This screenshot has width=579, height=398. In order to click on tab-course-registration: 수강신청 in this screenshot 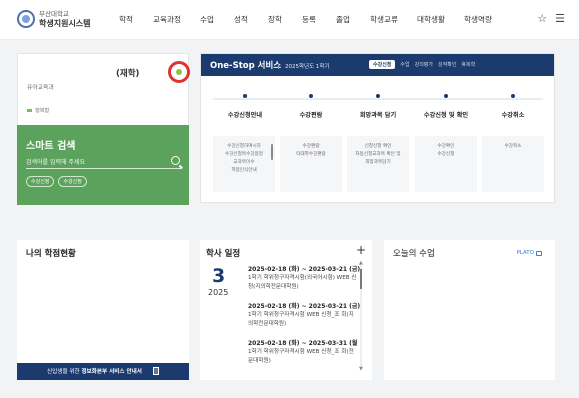, I will do `click(382, 64)`.